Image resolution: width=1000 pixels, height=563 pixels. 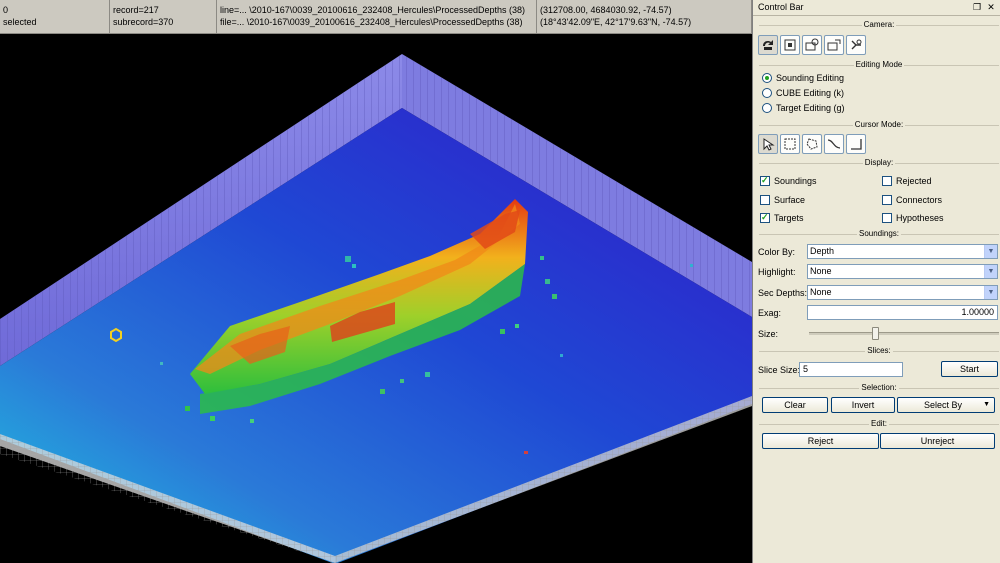 I want to click on display-section-title: Display:, so click(x=879, y=163).